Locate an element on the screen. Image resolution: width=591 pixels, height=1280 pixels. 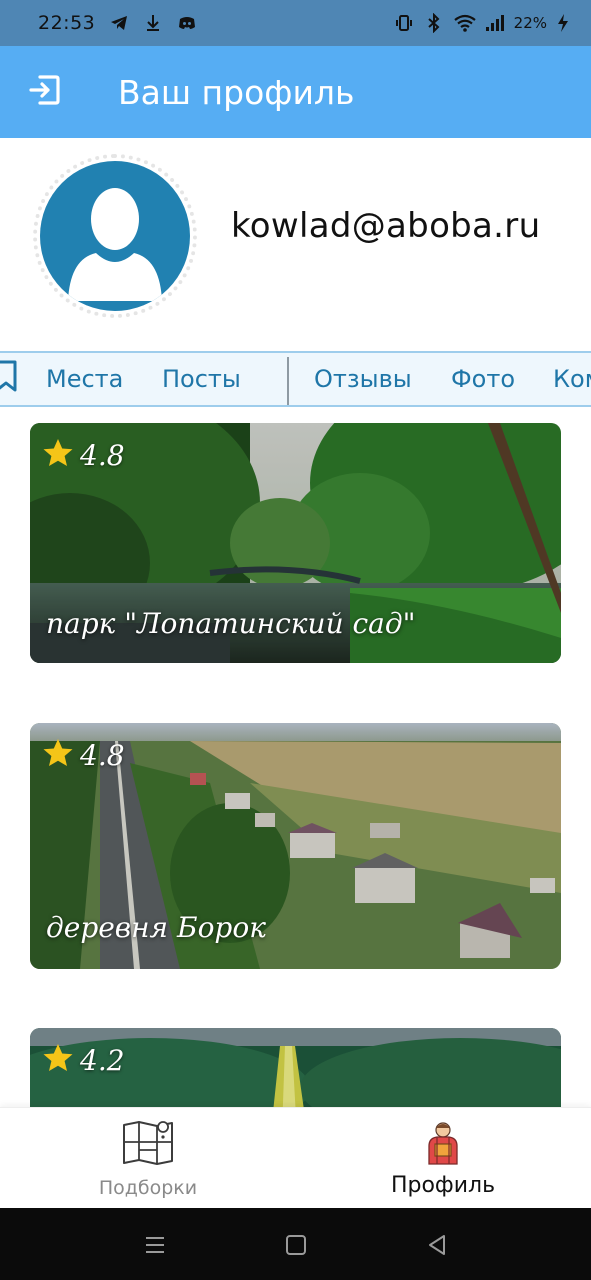
menu-button is located at coordinates (155, 1245).